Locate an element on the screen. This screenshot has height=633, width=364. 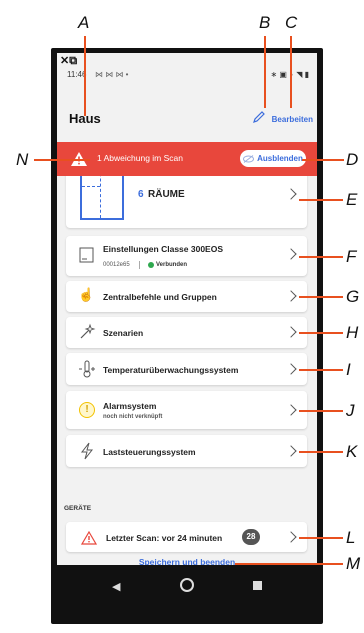
list-item-temperature: Temperaturüberwachungssystem is located at coordinates (186, 369).